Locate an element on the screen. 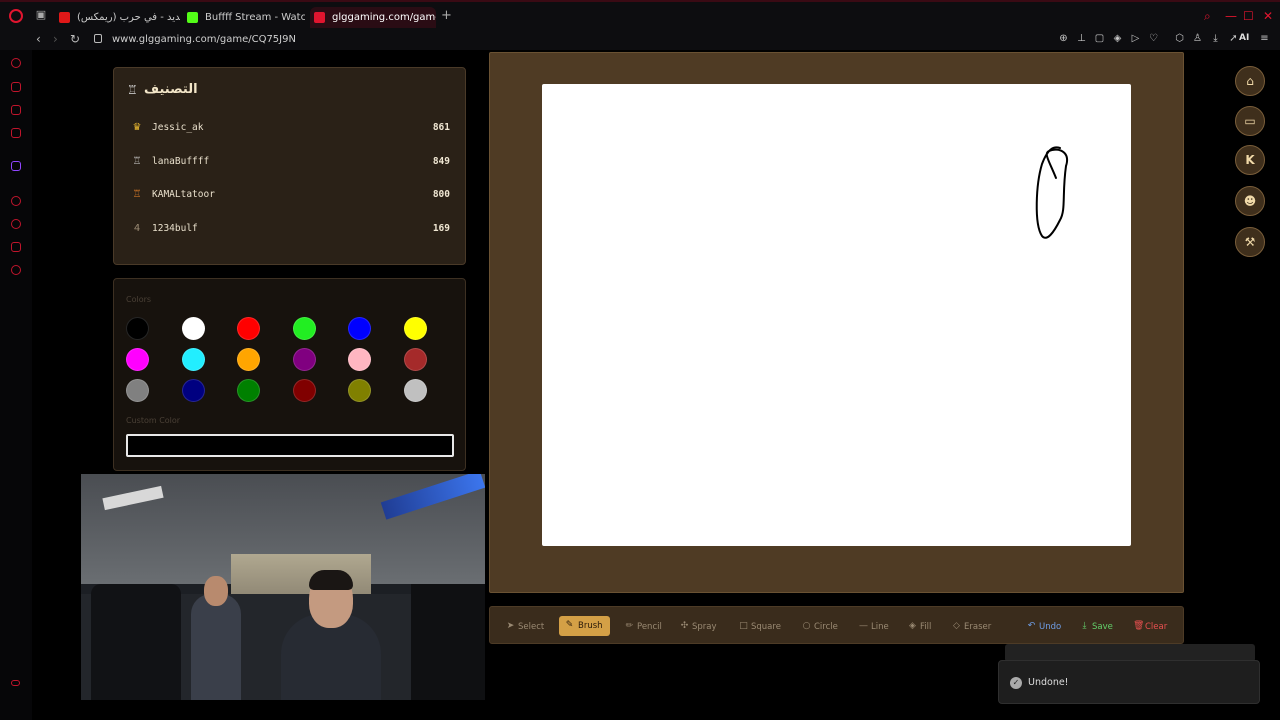 This screenshot has height=720, width=1280. tab-menu-icon: ▣ is located at coordinates (41, 15).